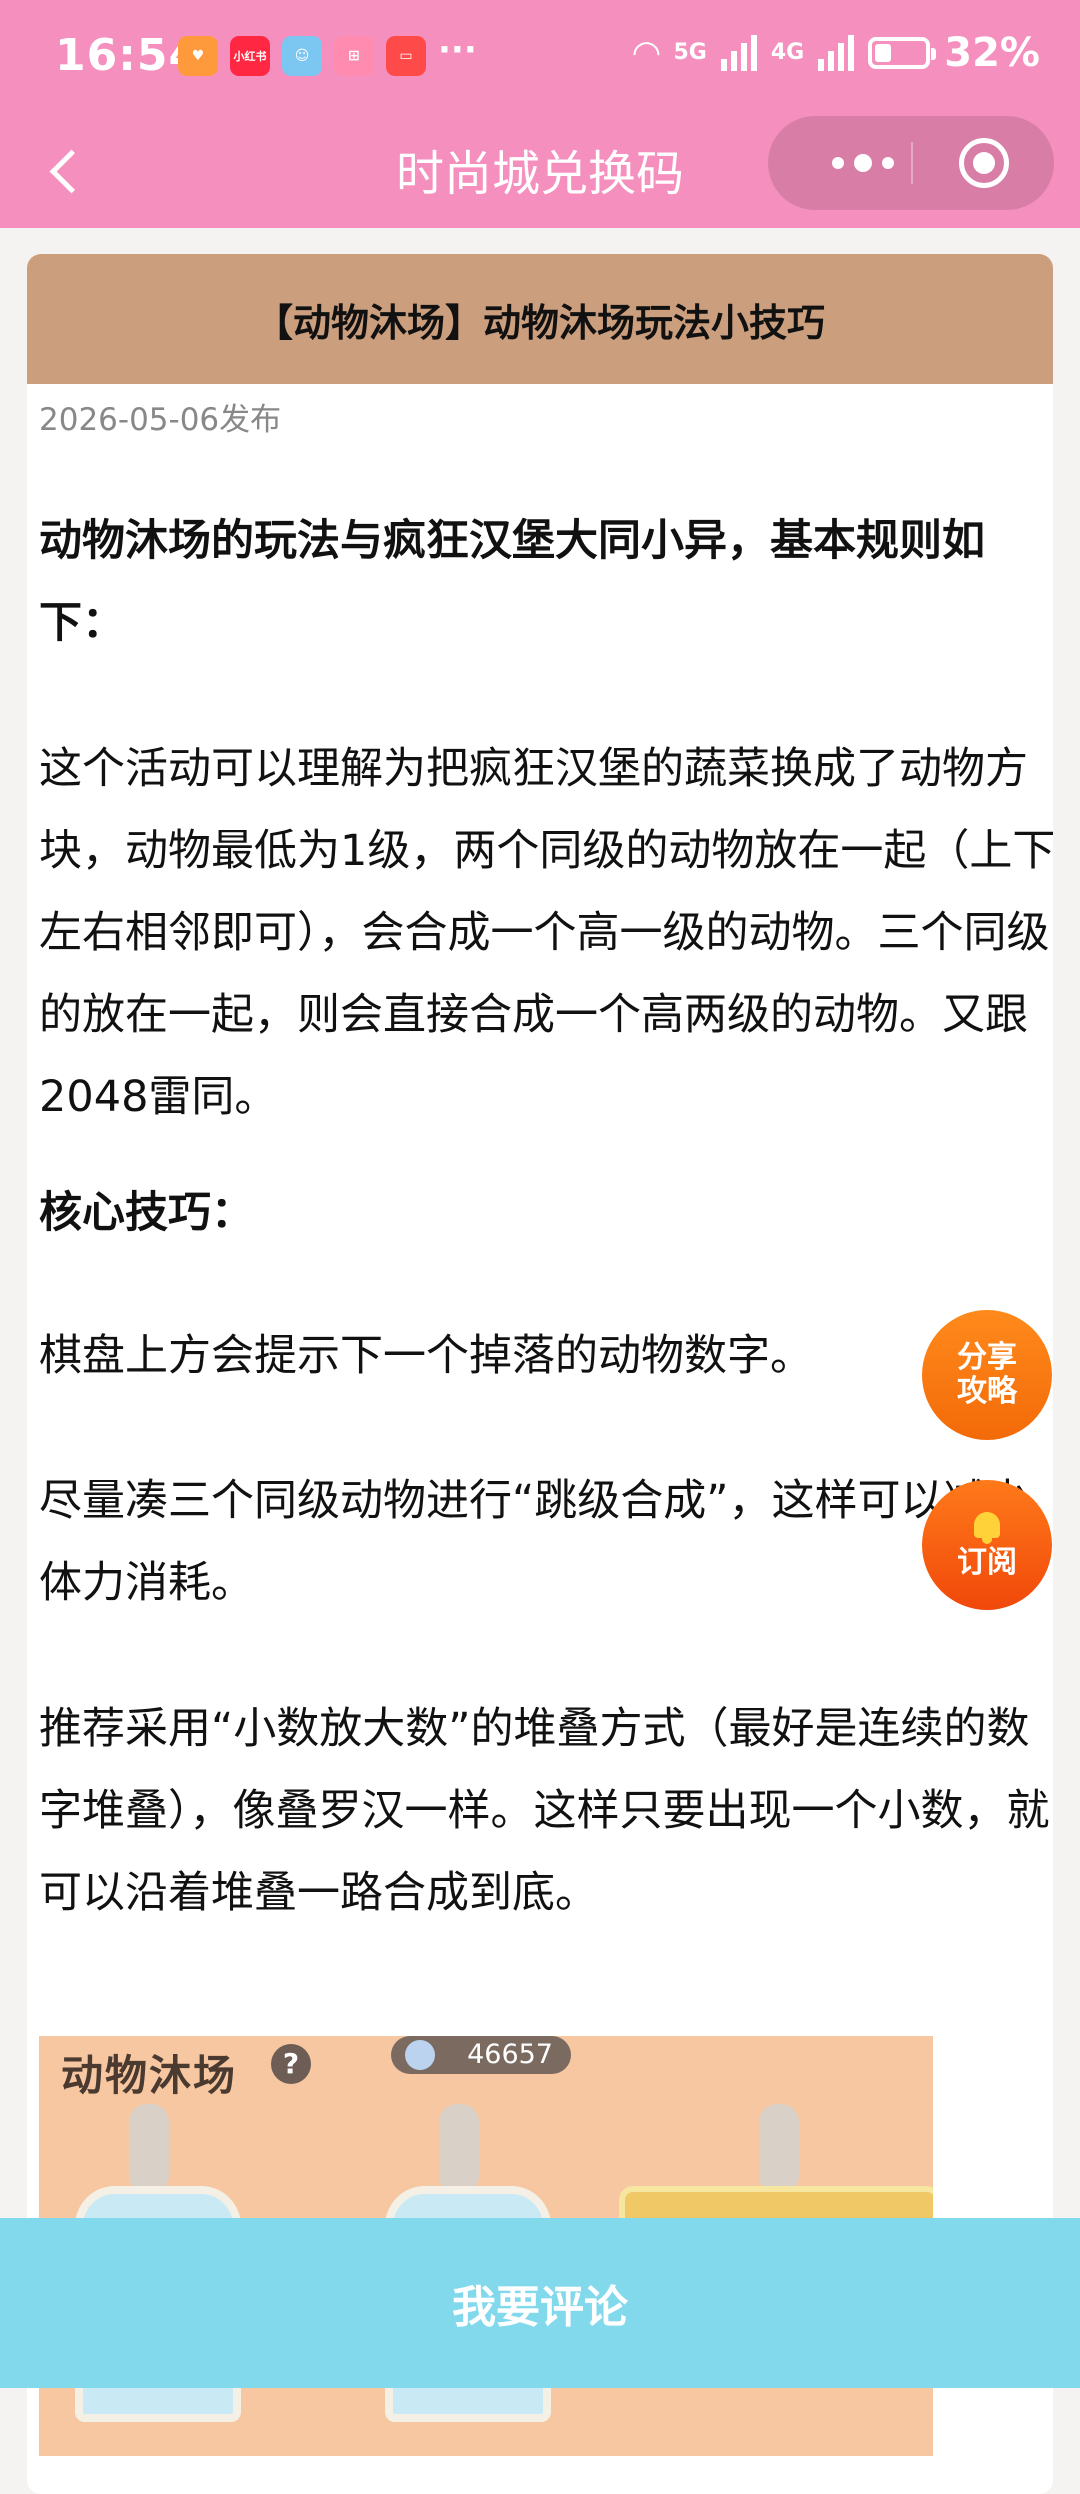 The image size is (1080, 2494). I want to click on article-paragraph: 棋盘上方会提示下一个掉落的动物数字。, so click(426, 1356).